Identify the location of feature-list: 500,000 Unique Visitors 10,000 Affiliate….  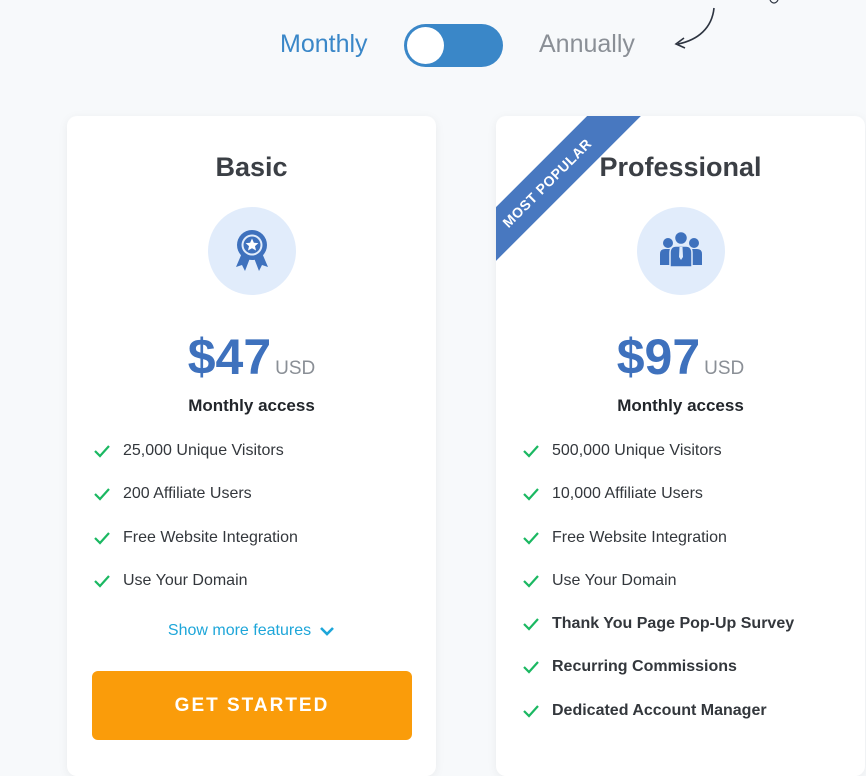
(658, 593).